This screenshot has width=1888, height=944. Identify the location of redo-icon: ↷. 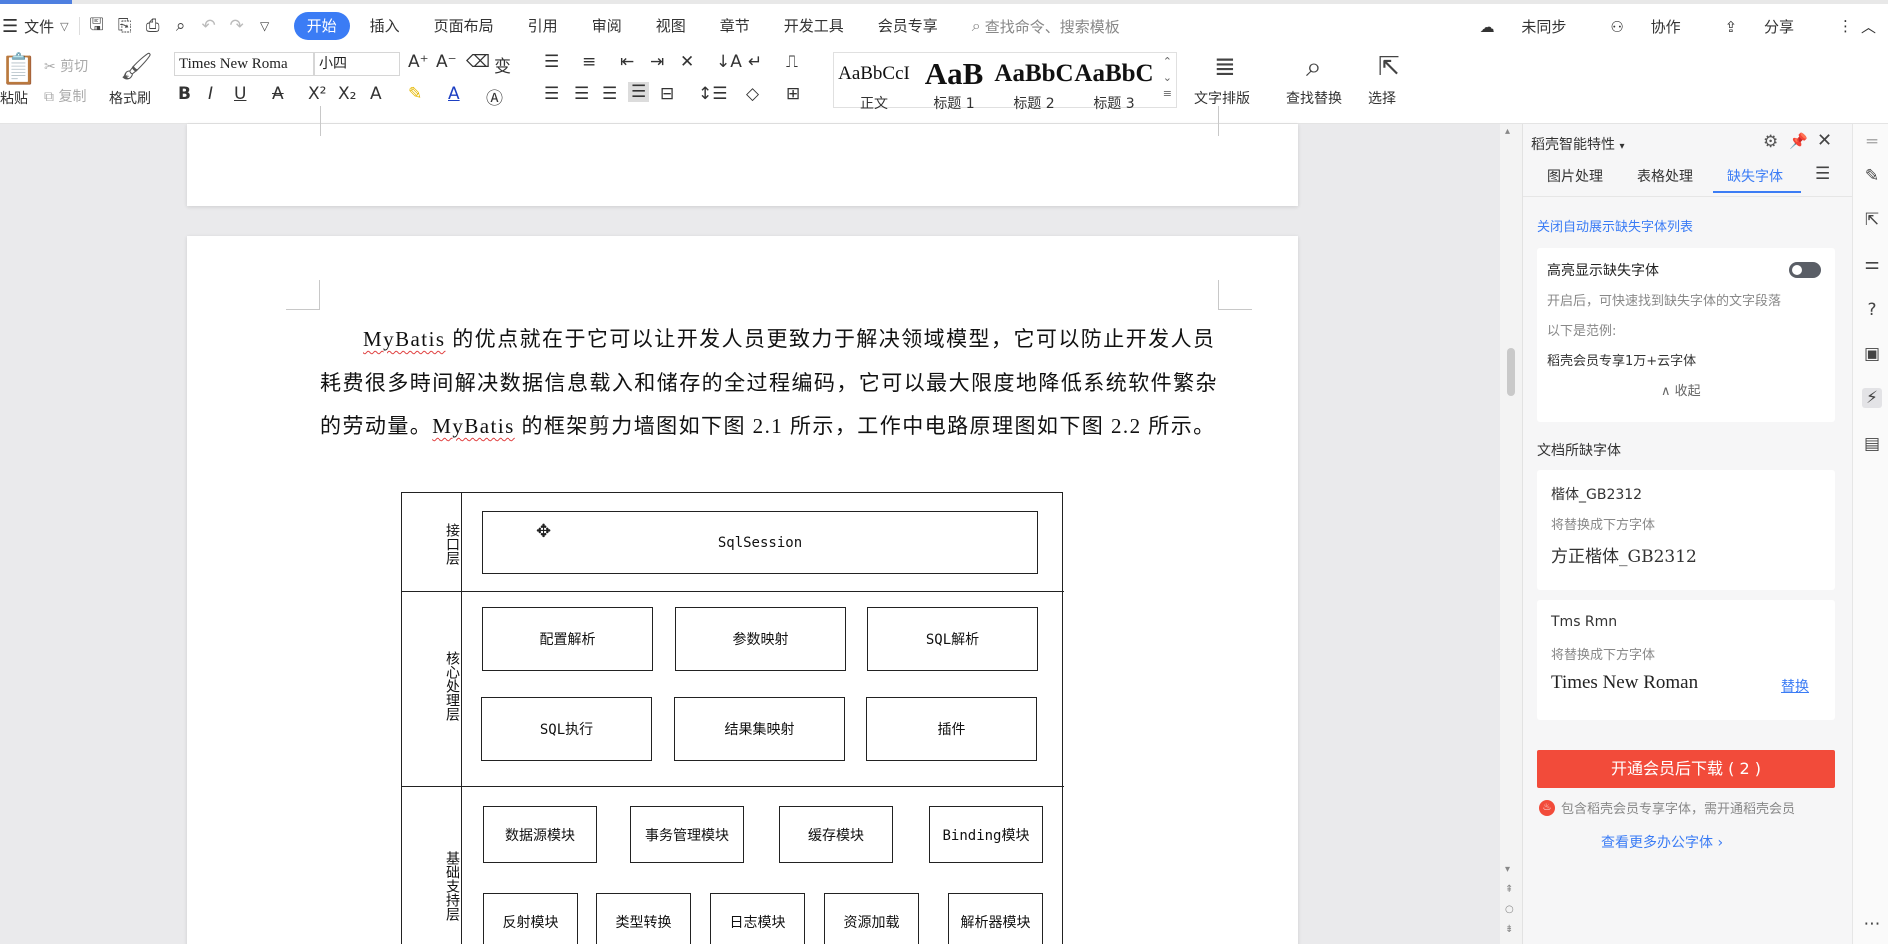
(237, 26).